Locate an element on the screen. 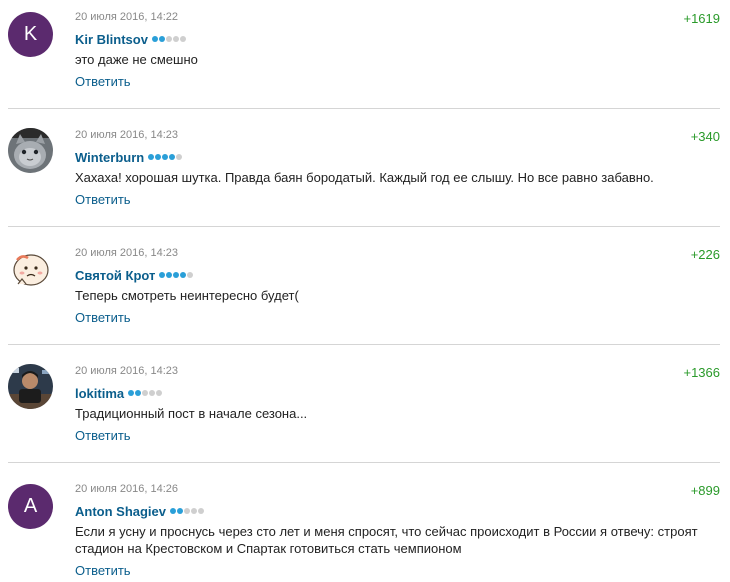 Image resolution: width=730 pixels, height=582 pixels. author-row: lokitima is located at coordinates (119, 393).